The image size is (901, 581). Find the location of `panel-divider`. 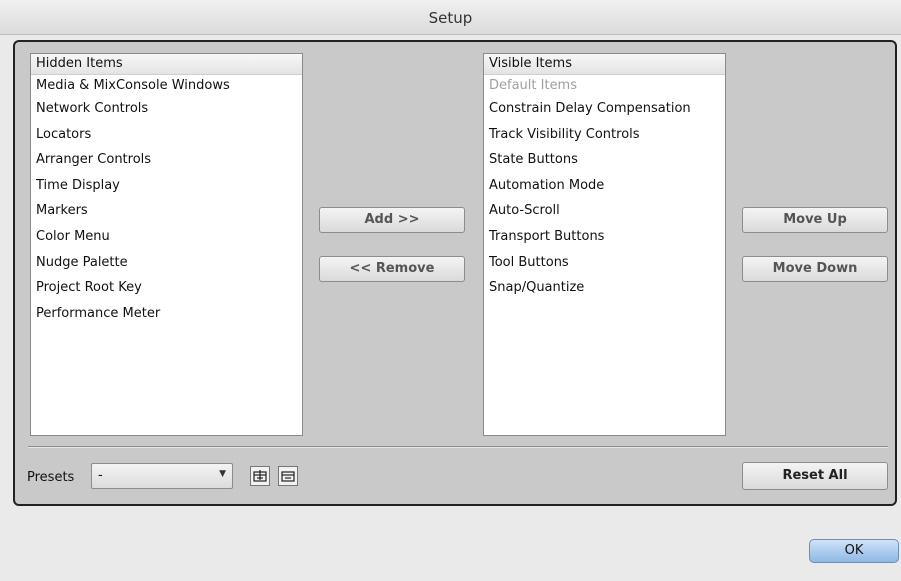

panel-divider is located at coordinates (458, 447).